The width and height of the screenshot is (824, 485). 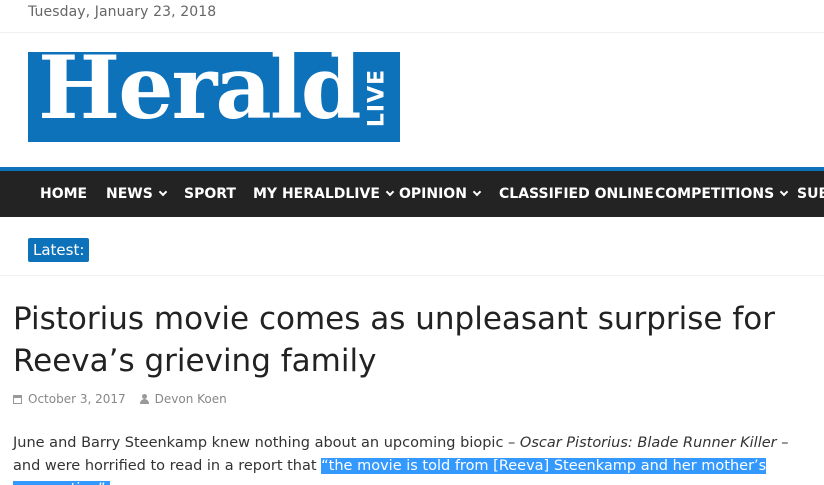 I want to click on movie-title: Oscar Pistorius: Blade Runner Killer, so click(x=648, y=443).